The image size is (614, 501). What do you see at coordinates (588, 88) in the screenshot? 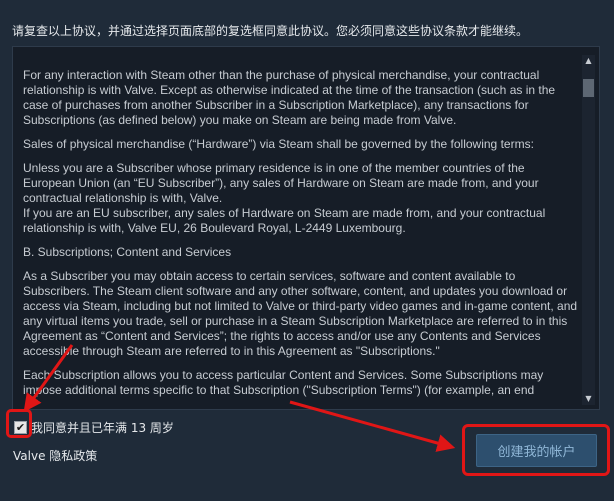
I see `scroll-thumb` at bounding box center [588, 88].